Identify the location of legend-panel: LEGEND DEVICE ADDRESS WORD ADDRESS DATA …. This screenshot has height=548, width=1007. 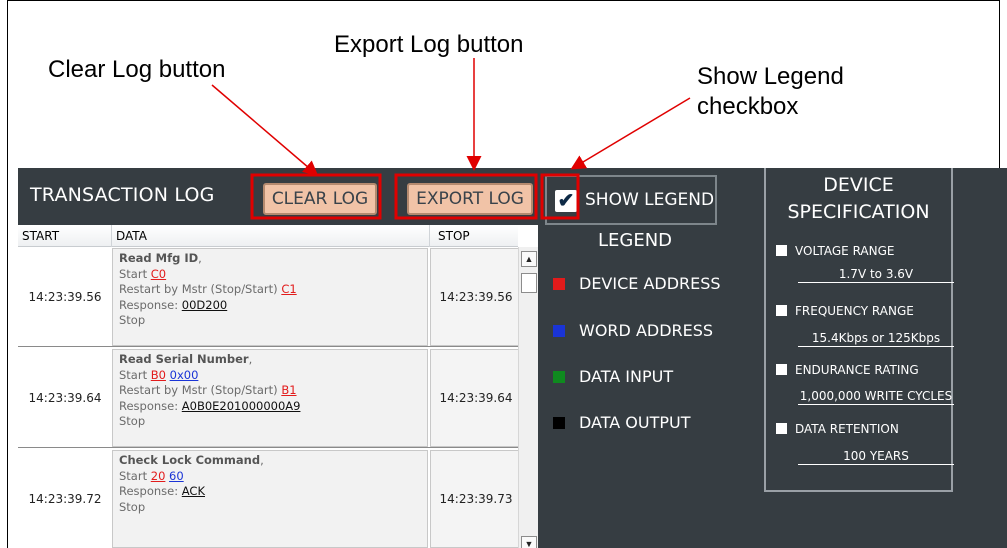
(645, 358).